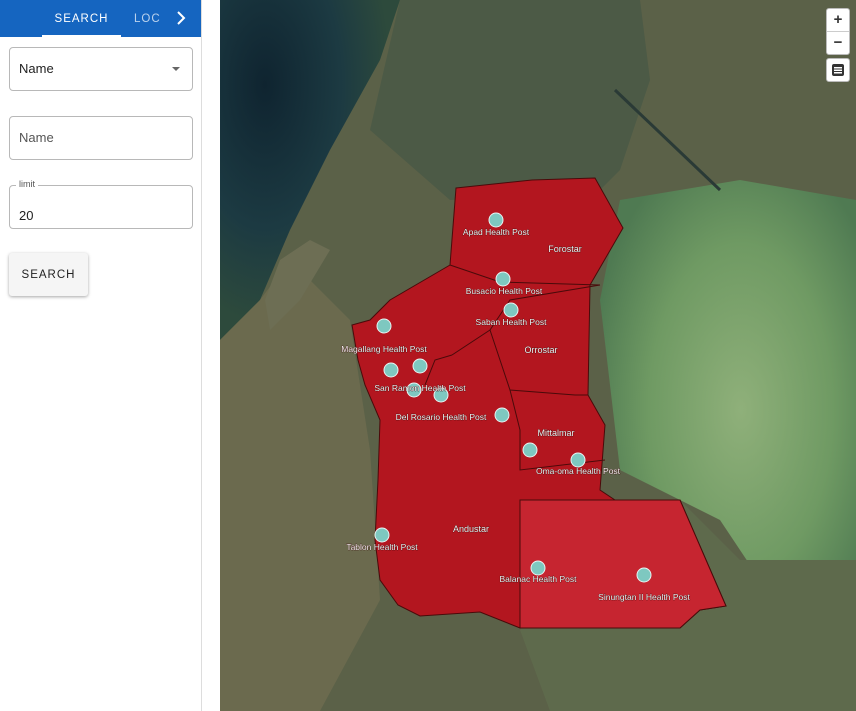  I want to click on region-label: Andustar, so click(471, 529).